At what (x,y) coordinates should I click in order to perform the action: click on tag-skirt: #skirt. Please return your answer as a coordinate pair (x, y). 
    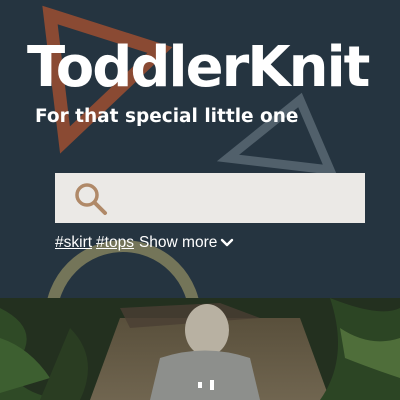
    Looking at the image, I should click on (73, 243).